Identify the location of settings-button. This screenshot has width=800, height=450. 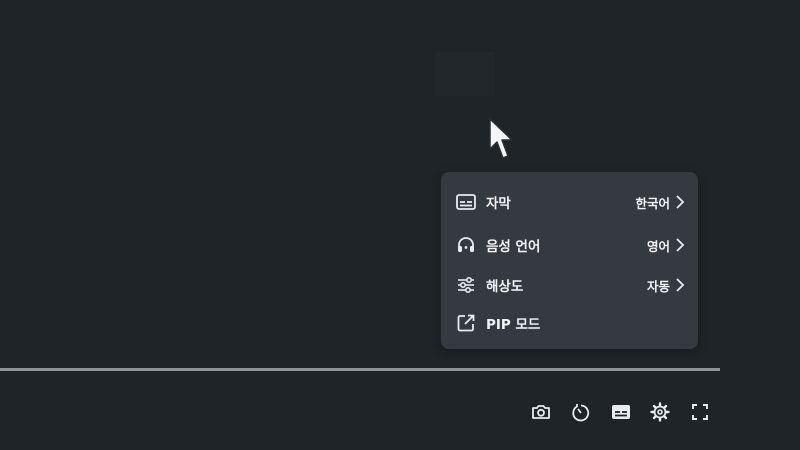
(660, 412).